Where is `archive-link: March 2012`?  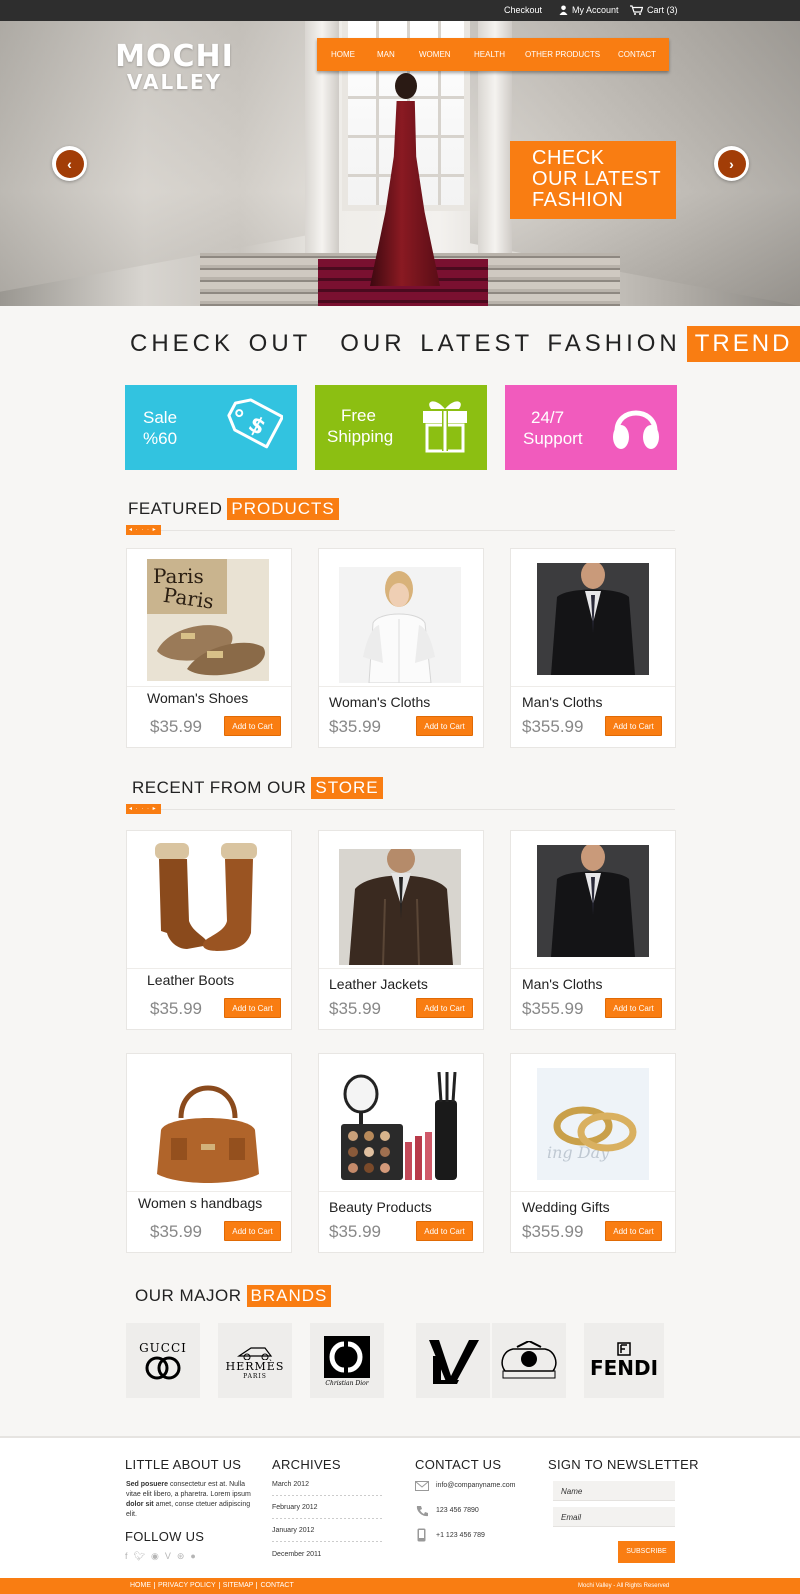
archive-link: March 2012 is located at coordinates (290, 1484).